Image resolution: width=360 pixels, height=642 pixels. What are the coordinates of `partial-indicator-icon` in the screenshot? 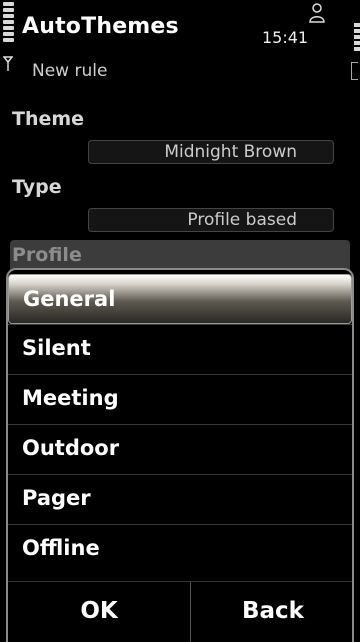 It's located at (354, 71).